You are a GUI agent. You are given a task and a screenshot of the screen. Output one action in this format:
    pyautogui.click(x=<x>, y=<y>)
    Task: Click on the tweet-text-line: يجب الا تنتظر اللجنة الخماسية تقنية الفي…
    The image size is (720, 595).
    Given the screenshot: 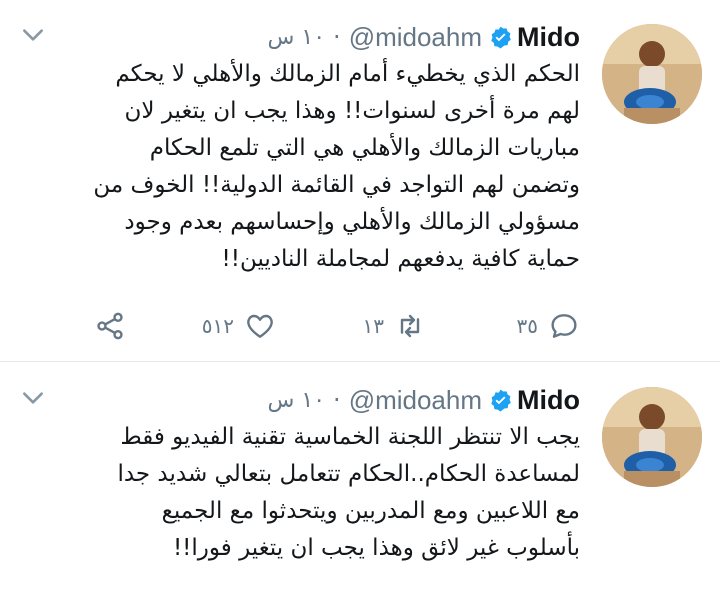 What is the action you would take?
    pyautogui.click(x=350, y=437)
    